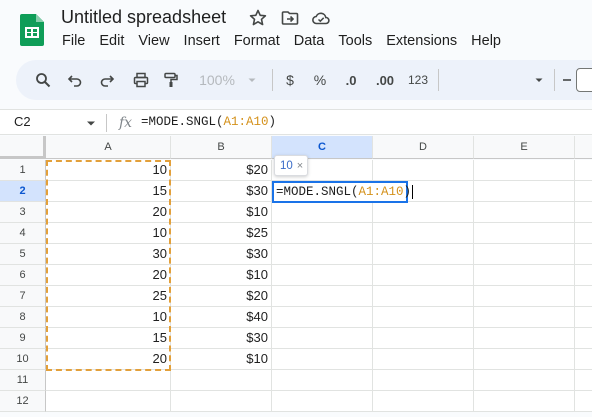  Describe the element at coordinates (32, 30) in the screenshot. I see `sheets-logo-icon` at that location.